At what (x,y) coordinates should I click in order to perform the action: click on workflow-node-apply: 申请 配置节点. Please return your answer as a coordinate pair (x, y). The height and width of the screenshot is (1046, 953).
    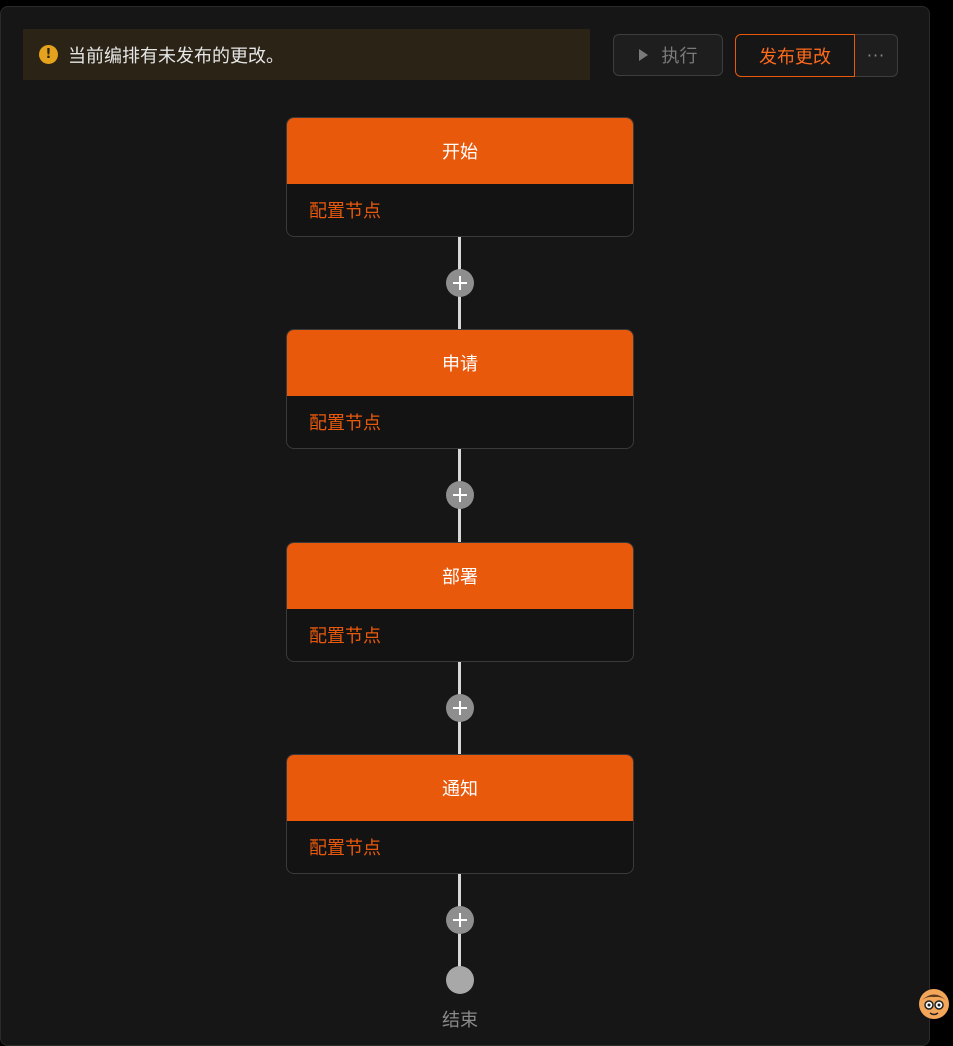
    Looking at the image, I should click on (460, 389).